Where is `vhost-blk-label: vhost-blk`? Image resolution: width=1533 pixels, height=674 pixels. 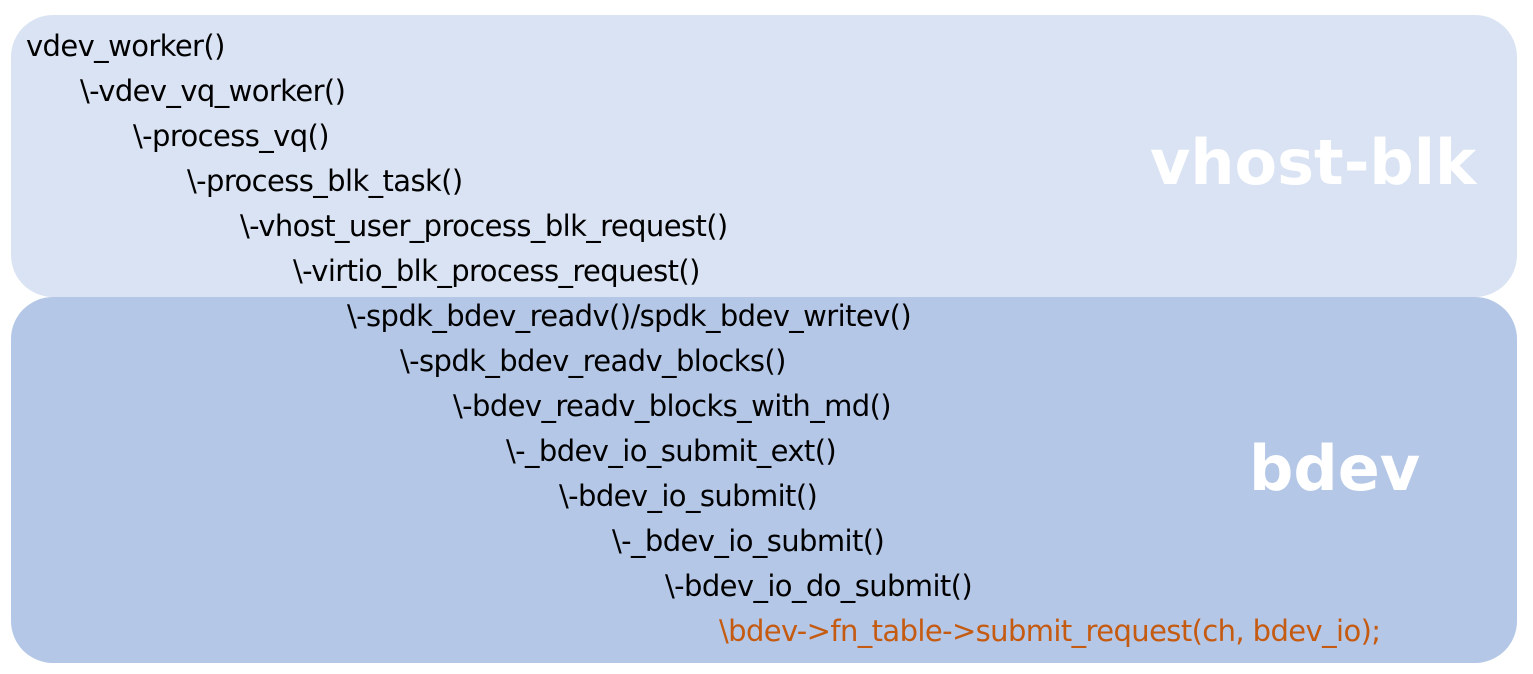 vhost-blk-label: vhost-blk is located at coordinates (1313, 162).